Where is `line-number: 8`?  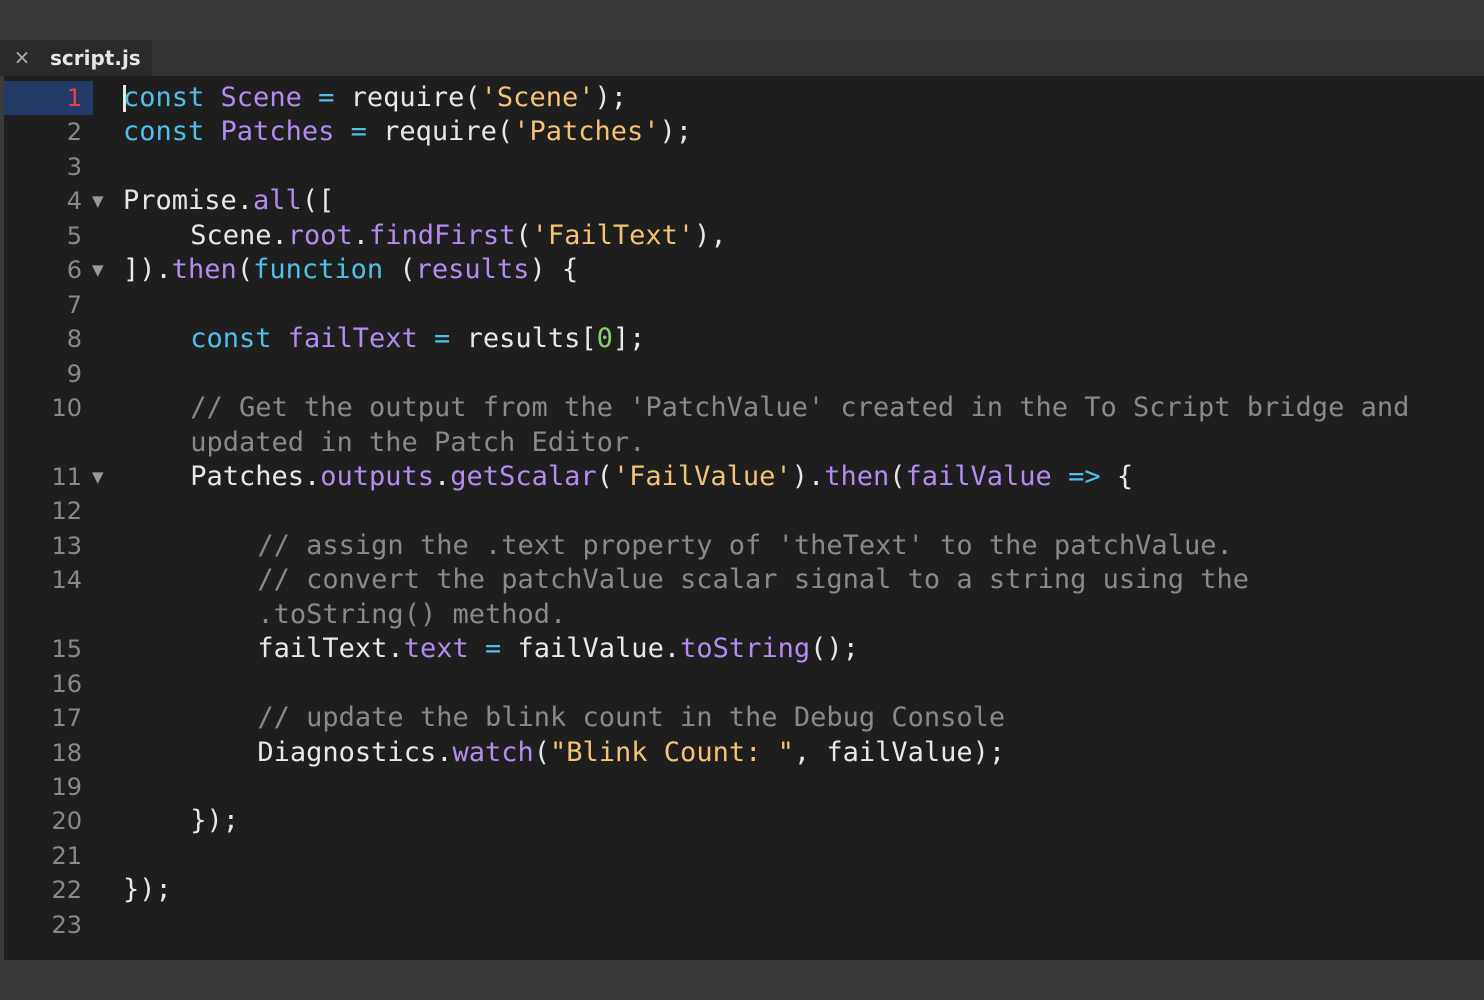 line-number: 8 is located at coordinates (74, 339).